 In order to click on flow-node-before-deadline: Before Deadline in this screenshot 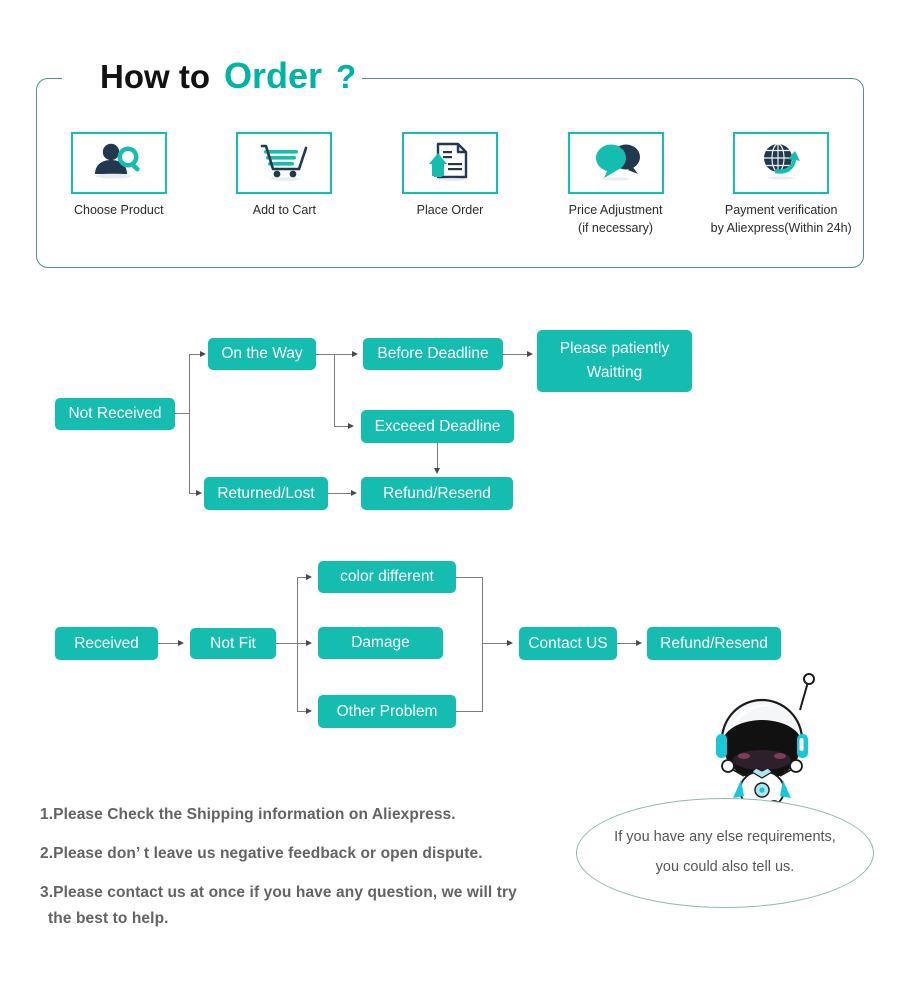, I will do `click(433, 354)`.